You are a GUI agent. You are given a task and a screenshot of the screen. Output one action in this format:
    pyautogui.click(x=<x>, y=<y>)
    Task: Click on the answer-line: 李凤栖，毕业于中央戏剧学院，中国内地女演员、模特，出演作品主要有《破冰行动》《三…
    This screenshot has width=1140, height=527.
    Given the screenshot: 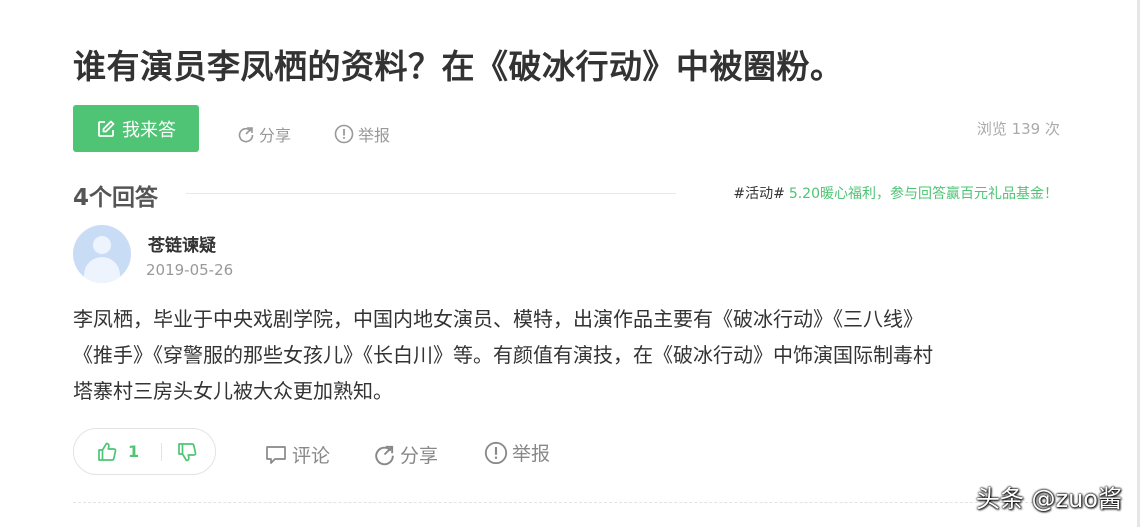 What is the action you would take?
    pyautogui.click(x=498, y=319)
    